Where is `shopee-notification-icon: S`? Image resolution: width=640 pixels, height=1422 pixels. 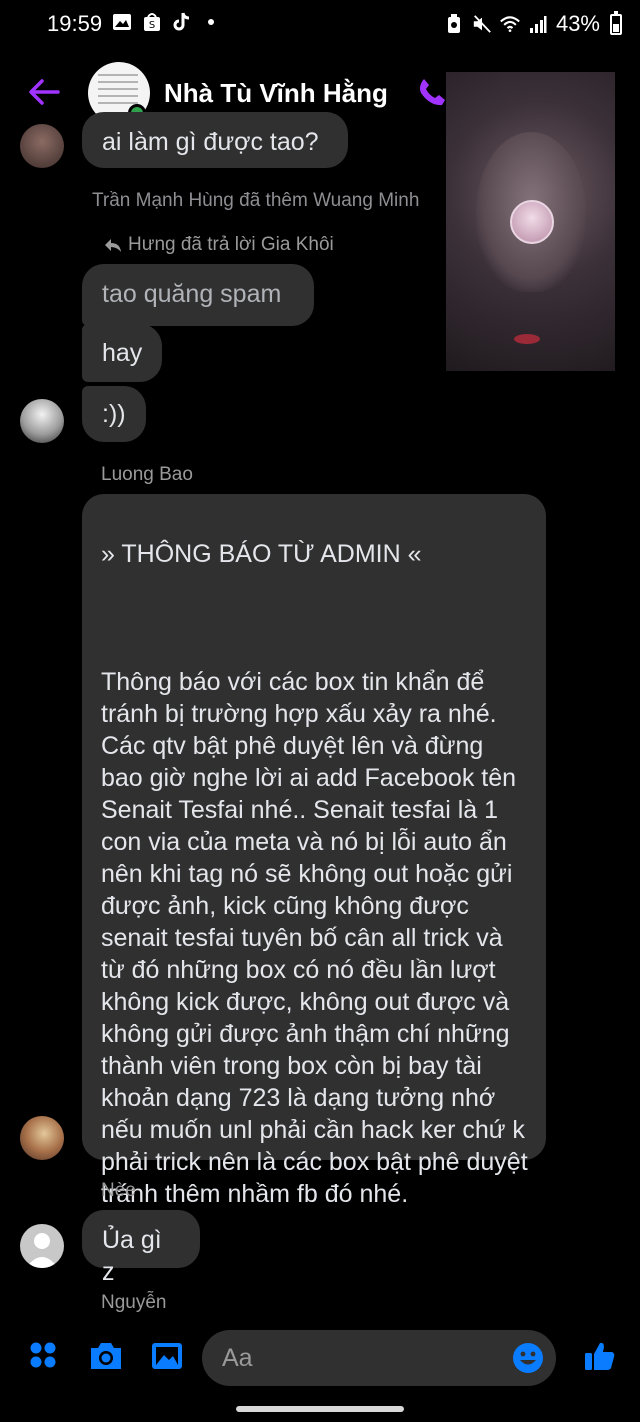 shopee-notification-icon: S is located at coordinates (152, 22).